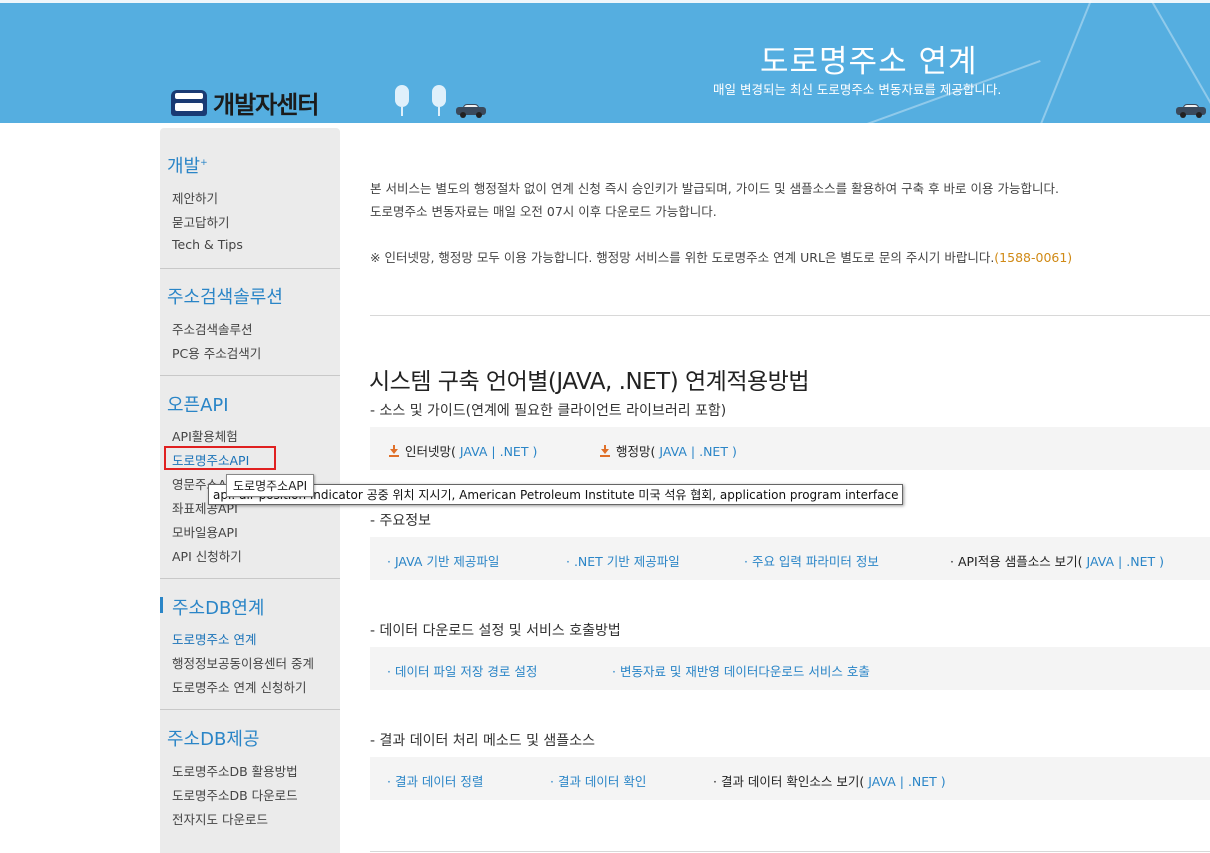  What do you see at coordinates (811, 560) in the screenshot?
I see `parameter-info-link: · 주요 입력 파라미터 정보` at bounding box center [811, 560].